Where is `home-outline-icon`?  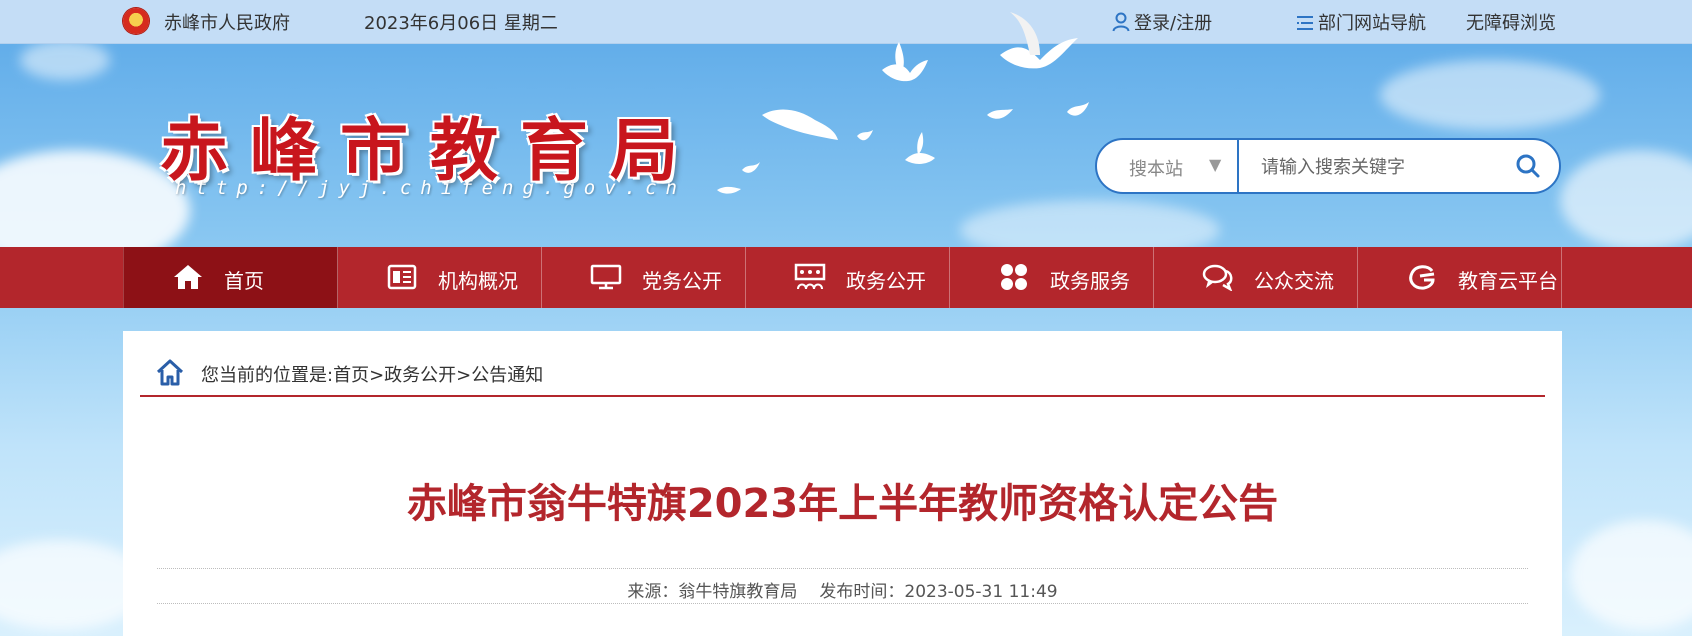 home-outline-icon is located at coordinates (170, 372).